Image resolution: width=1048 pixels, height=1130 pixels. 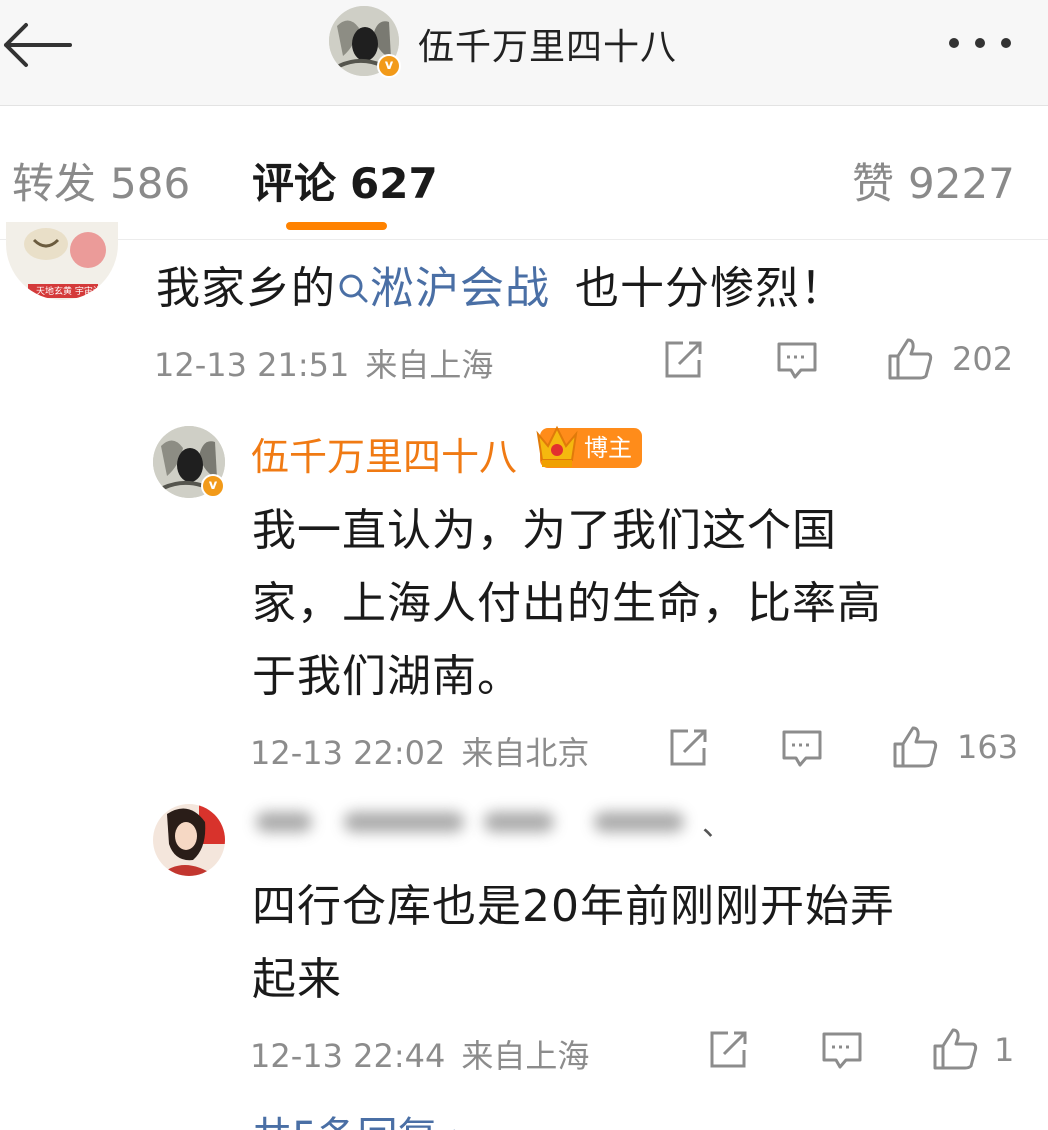 I want to click on comment-text-after: 也十分惨烈！, so click(x=710, y=288).